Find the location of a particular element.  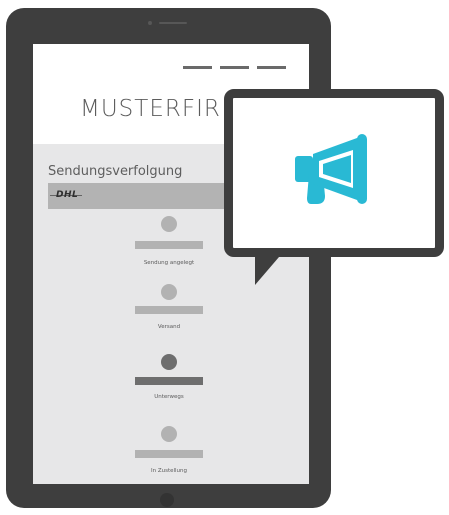

carrier-logo: DHL is located at coordinates (66, 195).